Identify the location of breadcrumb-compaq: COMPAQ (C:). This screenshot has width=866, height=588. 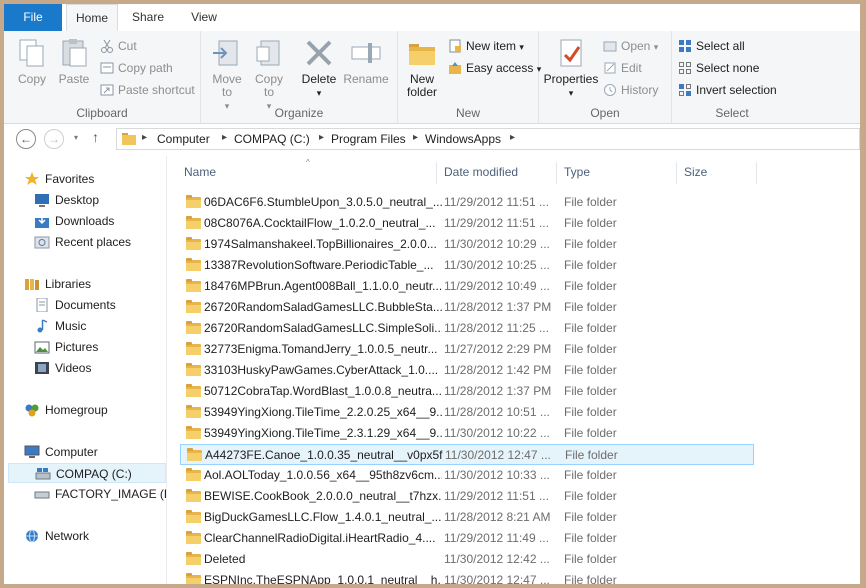
(272, 139).